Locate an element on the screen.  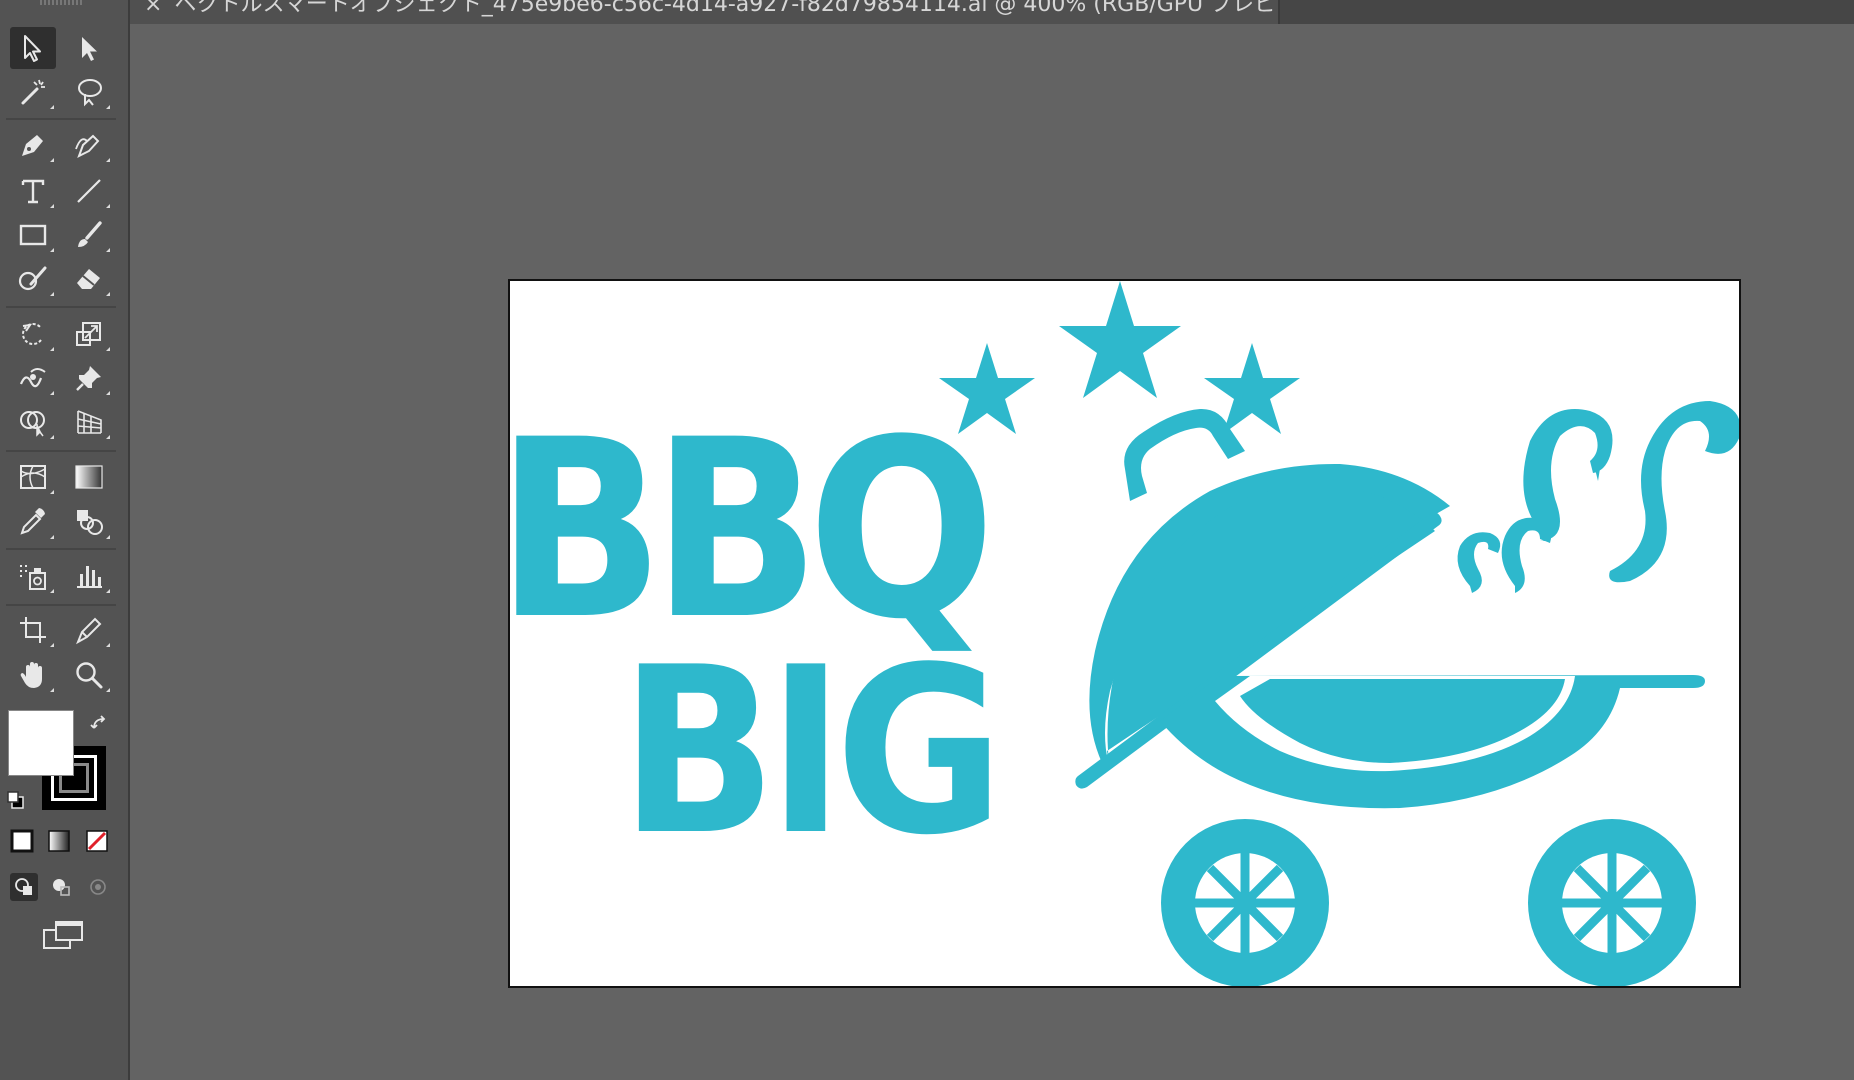
panel-grip is located at coordinates (62, 2).